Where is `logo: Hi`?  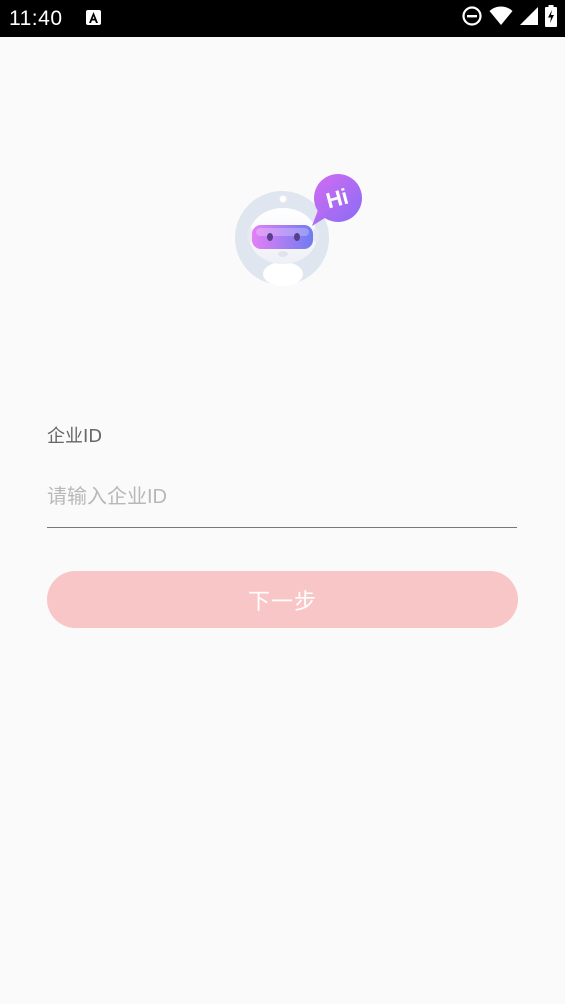
logo: Hi is located at coordinates (300, 230).